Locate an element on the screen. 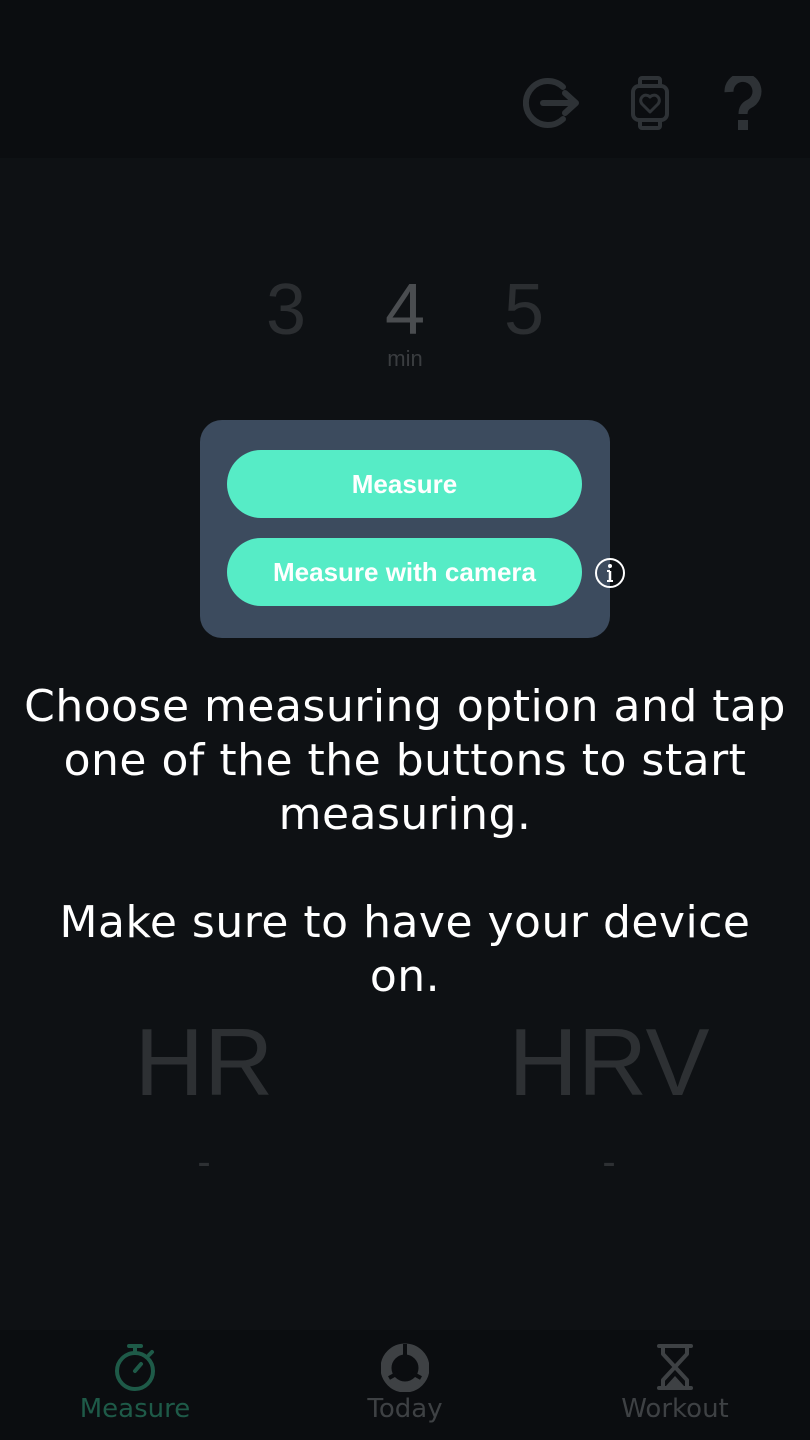 The image size is (810, 1440). watch-heart-icon is located at coordinates (650, 103).